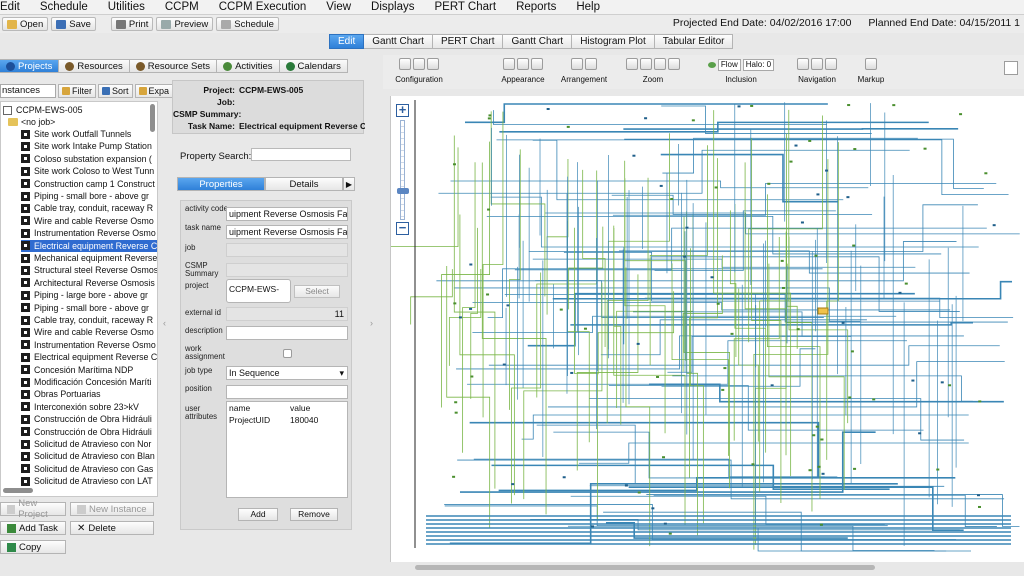 This screenshot has height=576, width=1024. I want to click on tree-task-item: Electrical equipment Reverse C, so click(89, 245).